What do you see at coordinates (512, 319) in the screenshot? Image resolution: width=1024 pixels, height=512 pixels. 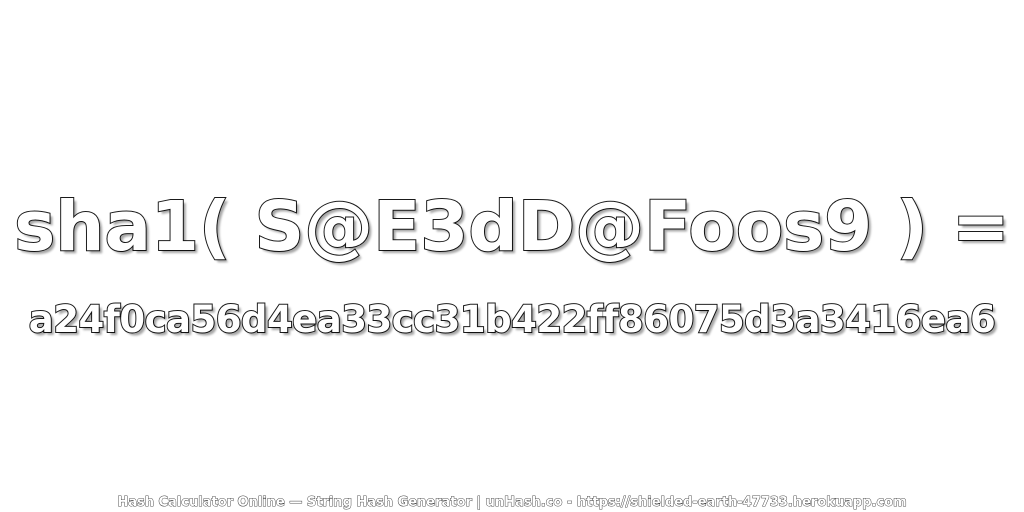 I see `hash-result-text: a24f0ca56d4ea33cc31b422ff86075d3a3416ea6` at bounding box center [512, 319].